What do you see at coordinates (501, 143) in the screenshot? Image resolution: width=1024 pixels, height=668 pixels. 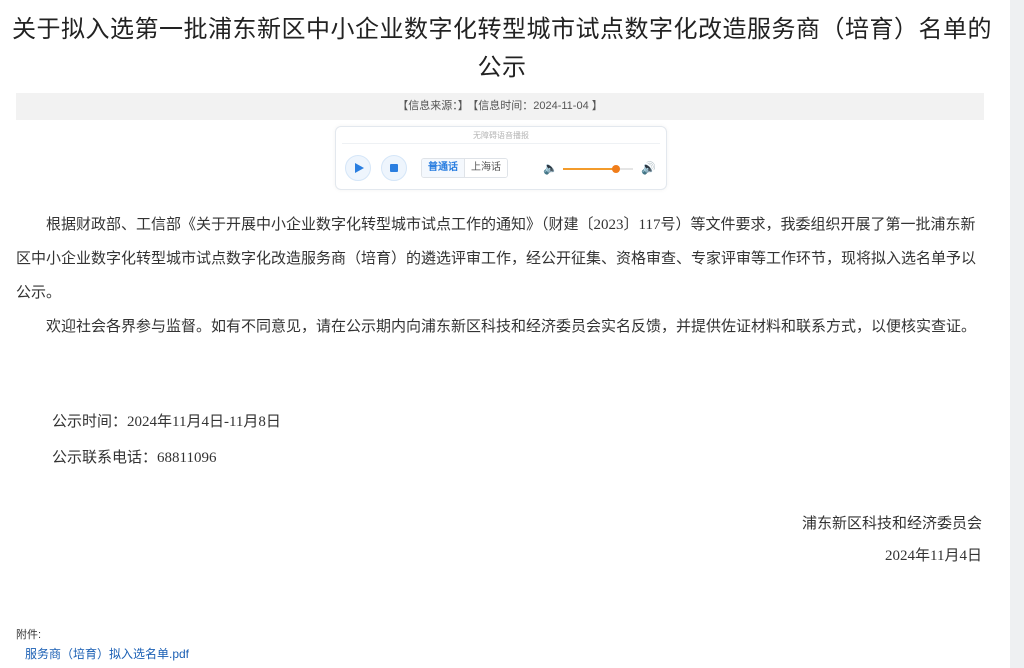 I see `player-divider` at bounding box center [501, 143].